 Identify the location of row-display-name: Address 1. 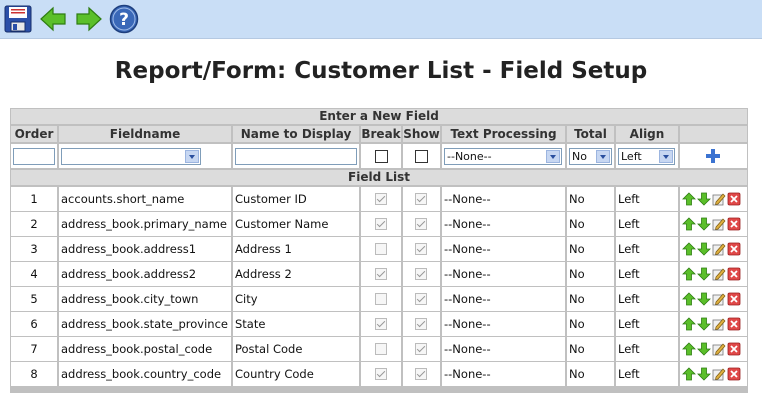
(296, 249).